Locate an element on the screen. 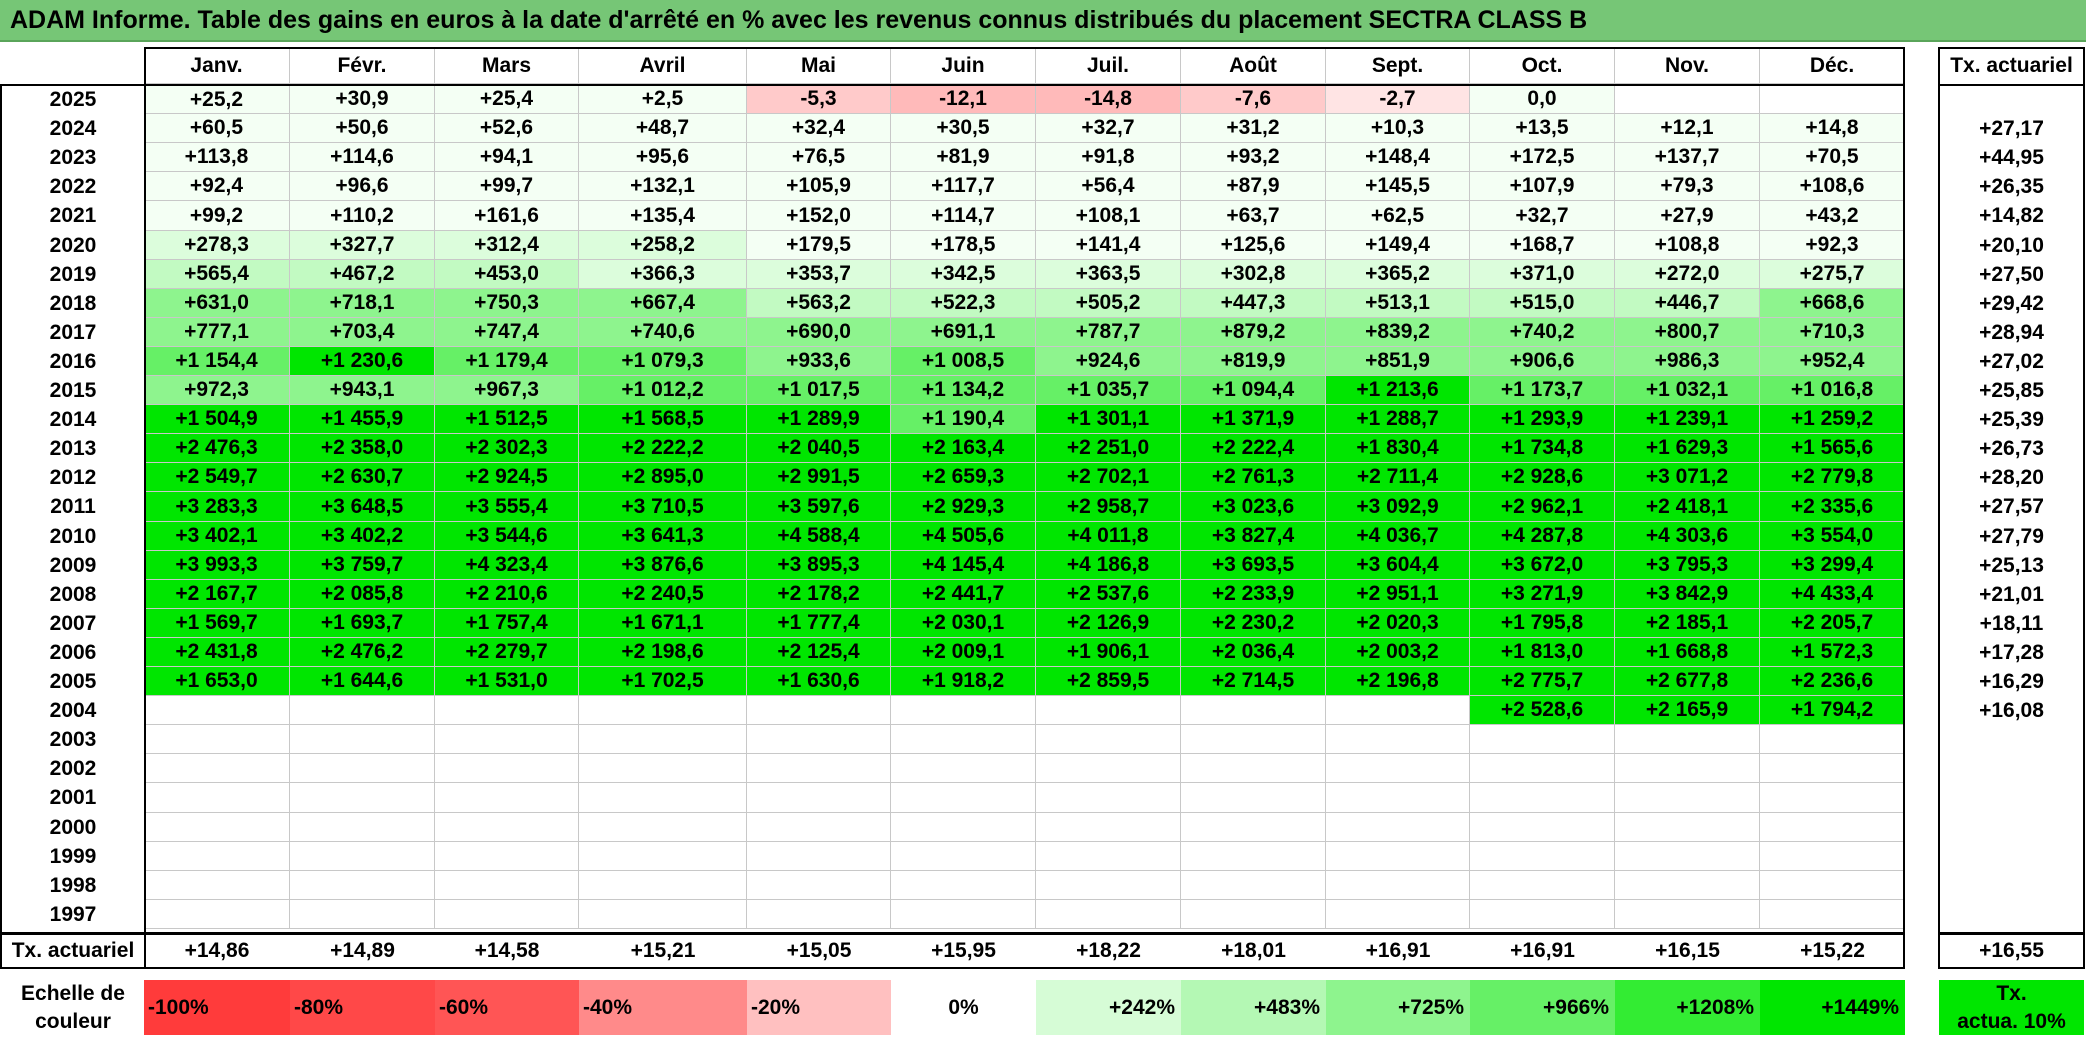 This screenshot has width=2086, height=1037. table-cell: +2 126,9 is located at coordinates (1108, 623).